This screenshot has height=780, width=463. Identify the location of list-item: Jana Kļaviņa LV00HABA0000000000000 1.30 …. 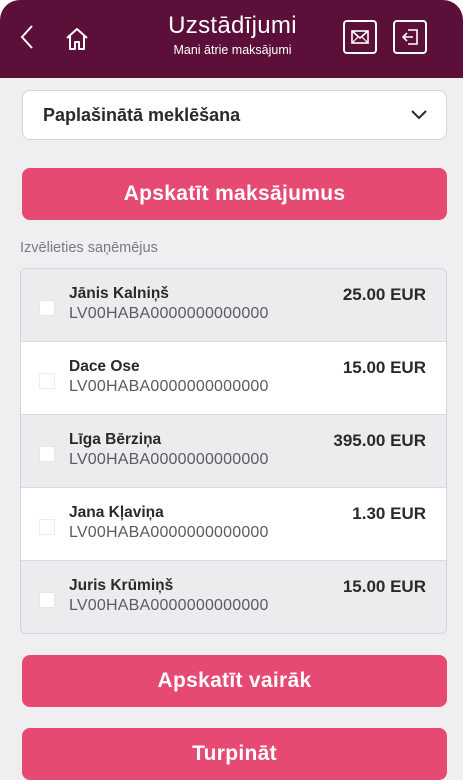
(233, 524).